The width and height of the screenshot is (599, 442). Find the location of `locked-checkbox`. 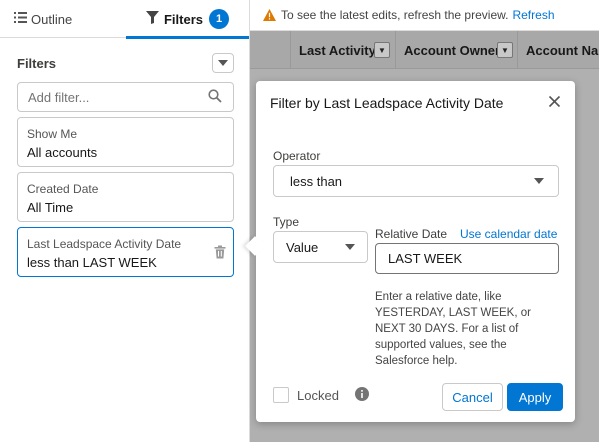

locked-checkbox is located at coordinates (281, 395).